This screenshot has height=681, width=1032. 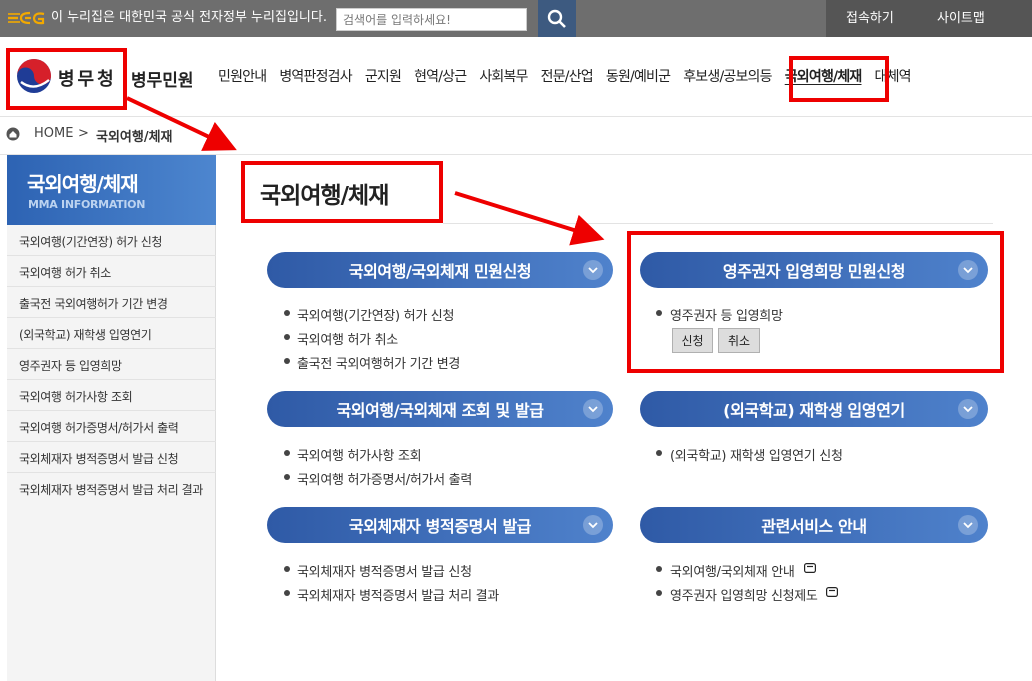 What do you see at coordinates (384, 570) in the screenshot?
I see `link-record-request: 국외체재자 병적증명서 발급 신청` at bounding box center [384, 570].